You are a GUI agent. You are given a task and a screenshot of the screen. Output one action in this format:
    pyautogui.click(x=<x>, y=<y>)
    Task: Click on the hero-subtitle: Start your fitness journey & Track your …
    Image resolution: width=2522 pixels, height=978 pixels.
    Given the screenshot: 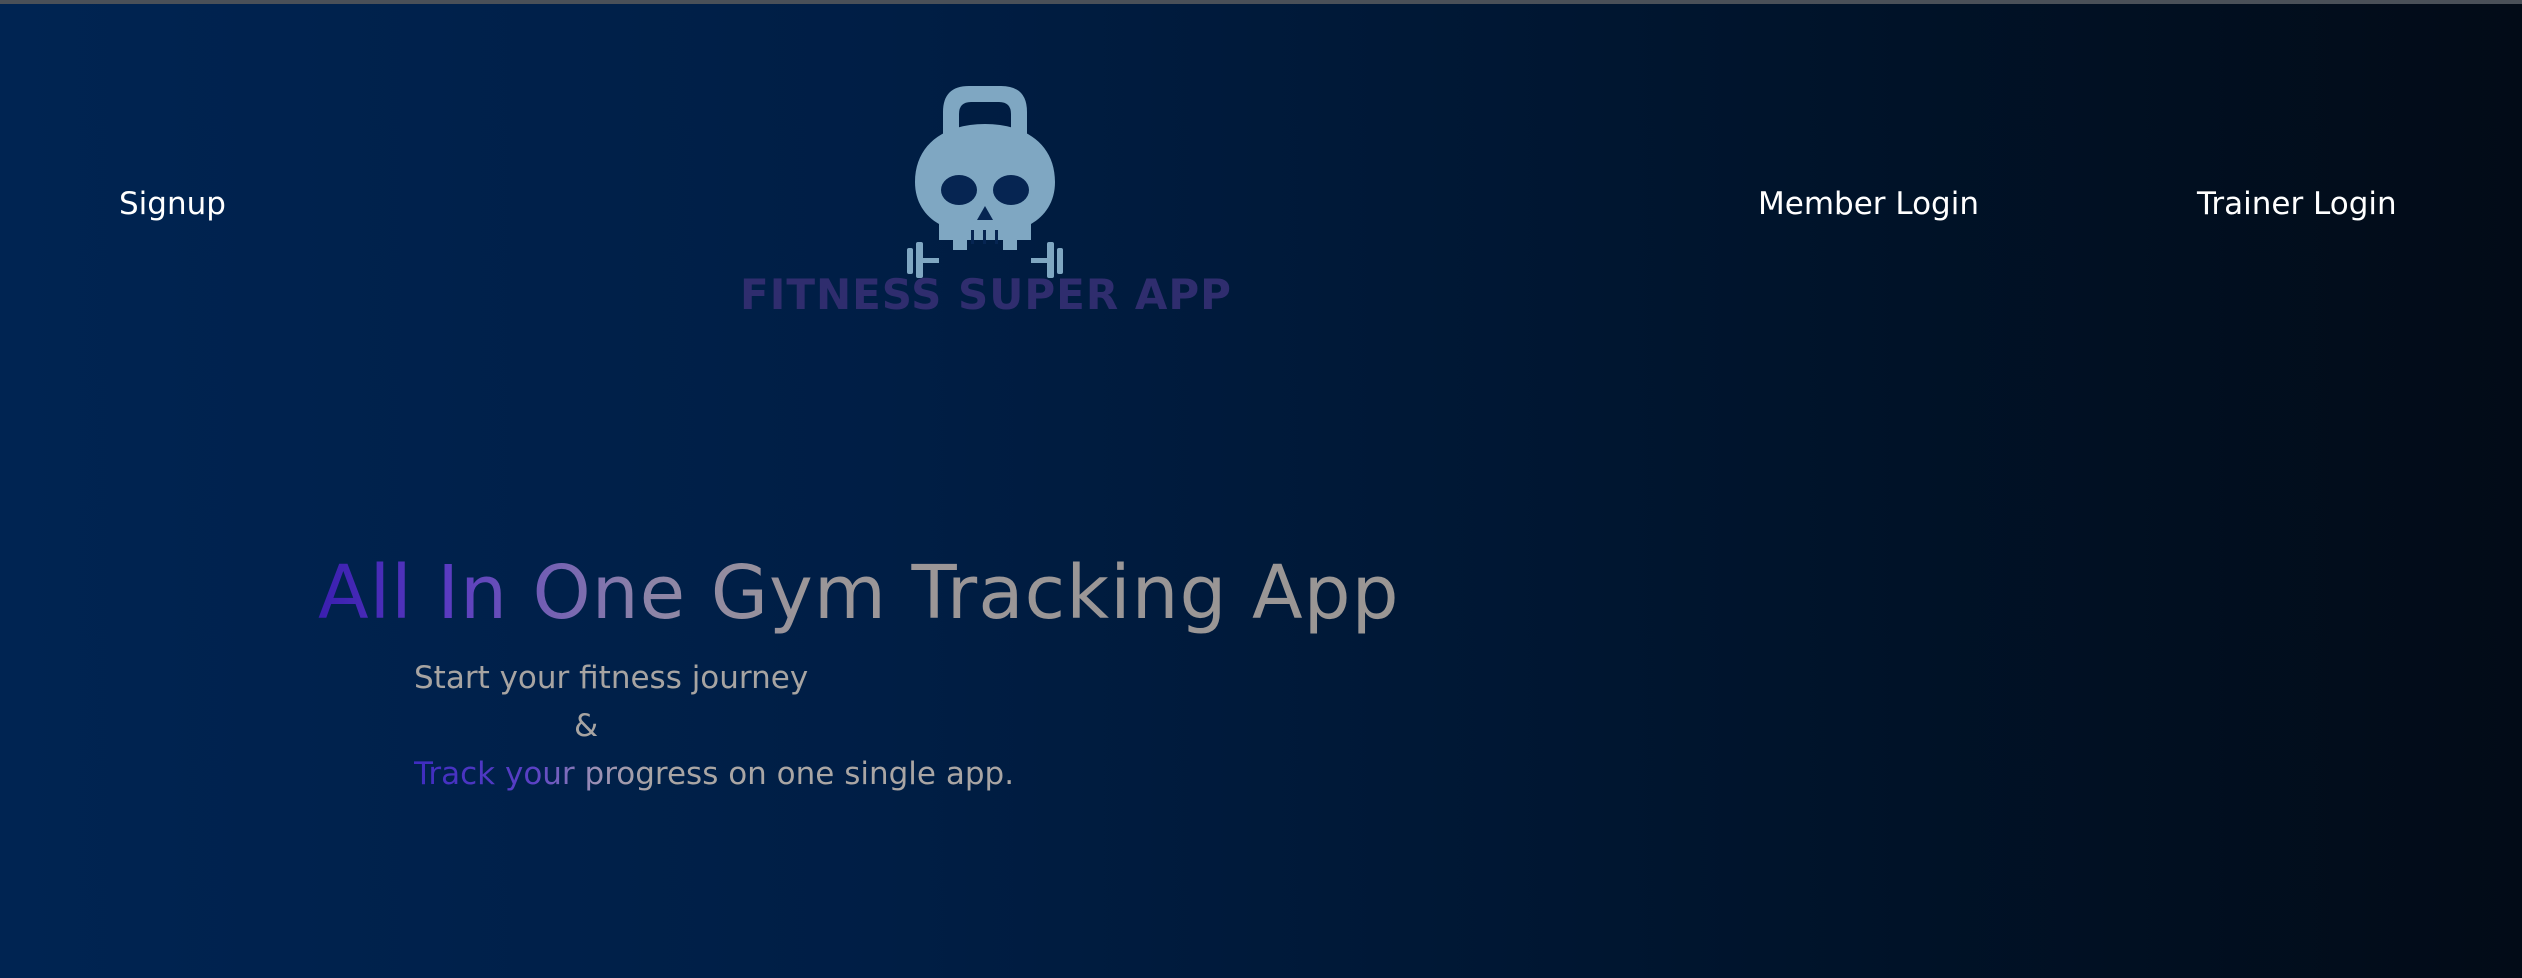 What is the action you would take?
    pyautogui.click(x=714, y=726)
    